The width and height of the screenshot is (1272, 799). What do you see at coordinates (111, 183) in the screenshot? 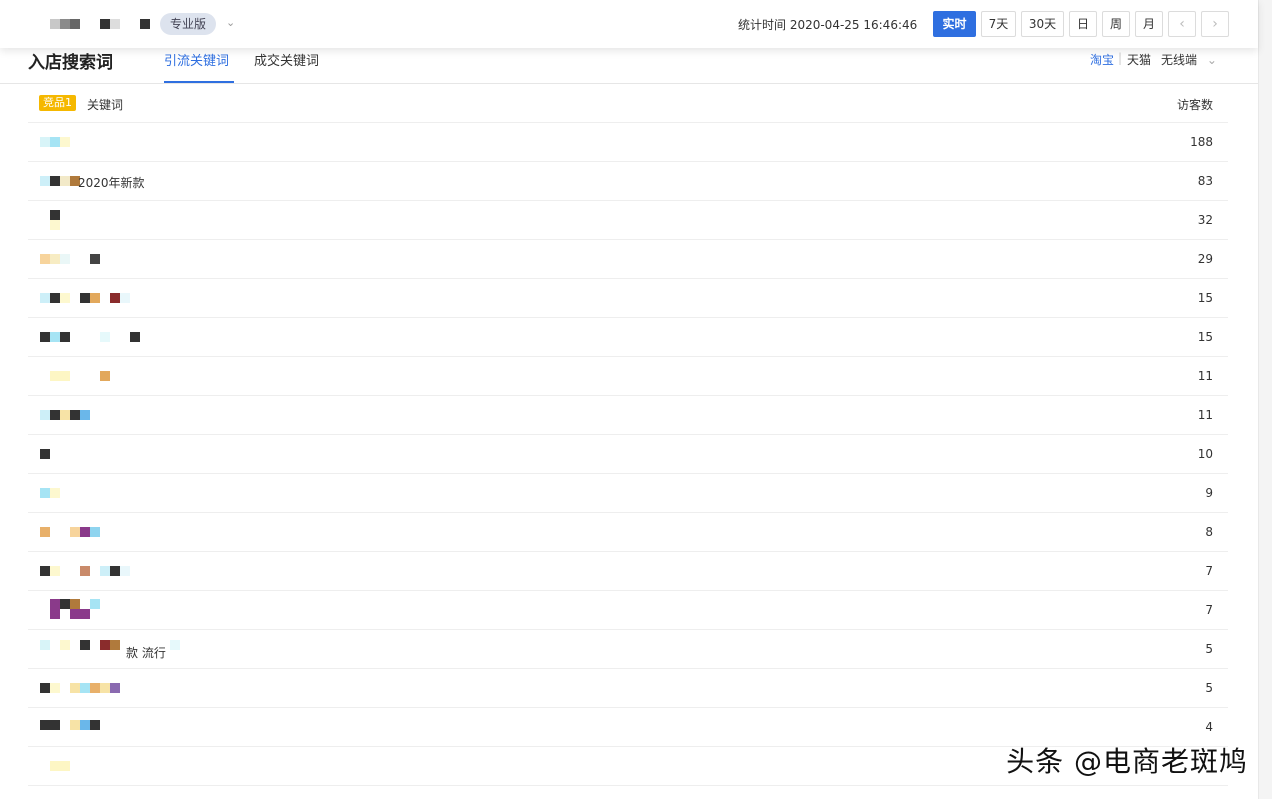
I see `keyword-text: 2020年新款` at bounding box center [111, 183].